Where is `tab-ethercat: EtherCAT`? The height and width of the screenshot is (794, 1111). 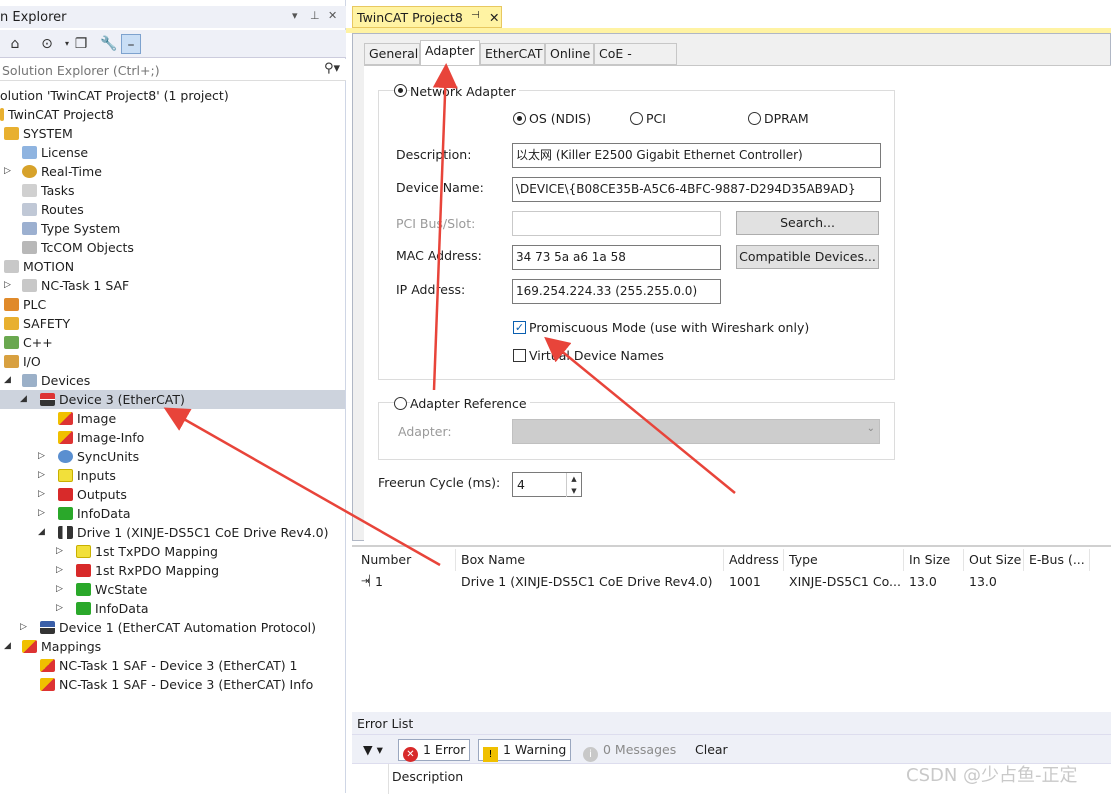
tab-ethercat: EtherCAT is located at coordinates (512, 54).